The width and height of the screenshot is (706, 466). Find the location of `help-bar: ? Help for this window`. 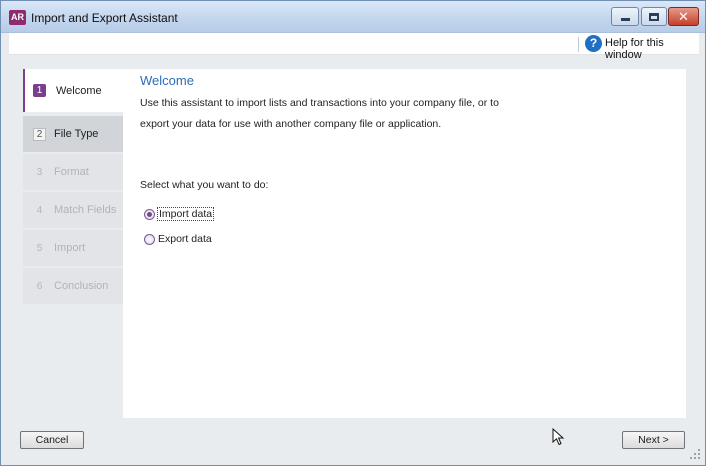

help-bar: ? Help for this window is located at coordinates (354, 47).